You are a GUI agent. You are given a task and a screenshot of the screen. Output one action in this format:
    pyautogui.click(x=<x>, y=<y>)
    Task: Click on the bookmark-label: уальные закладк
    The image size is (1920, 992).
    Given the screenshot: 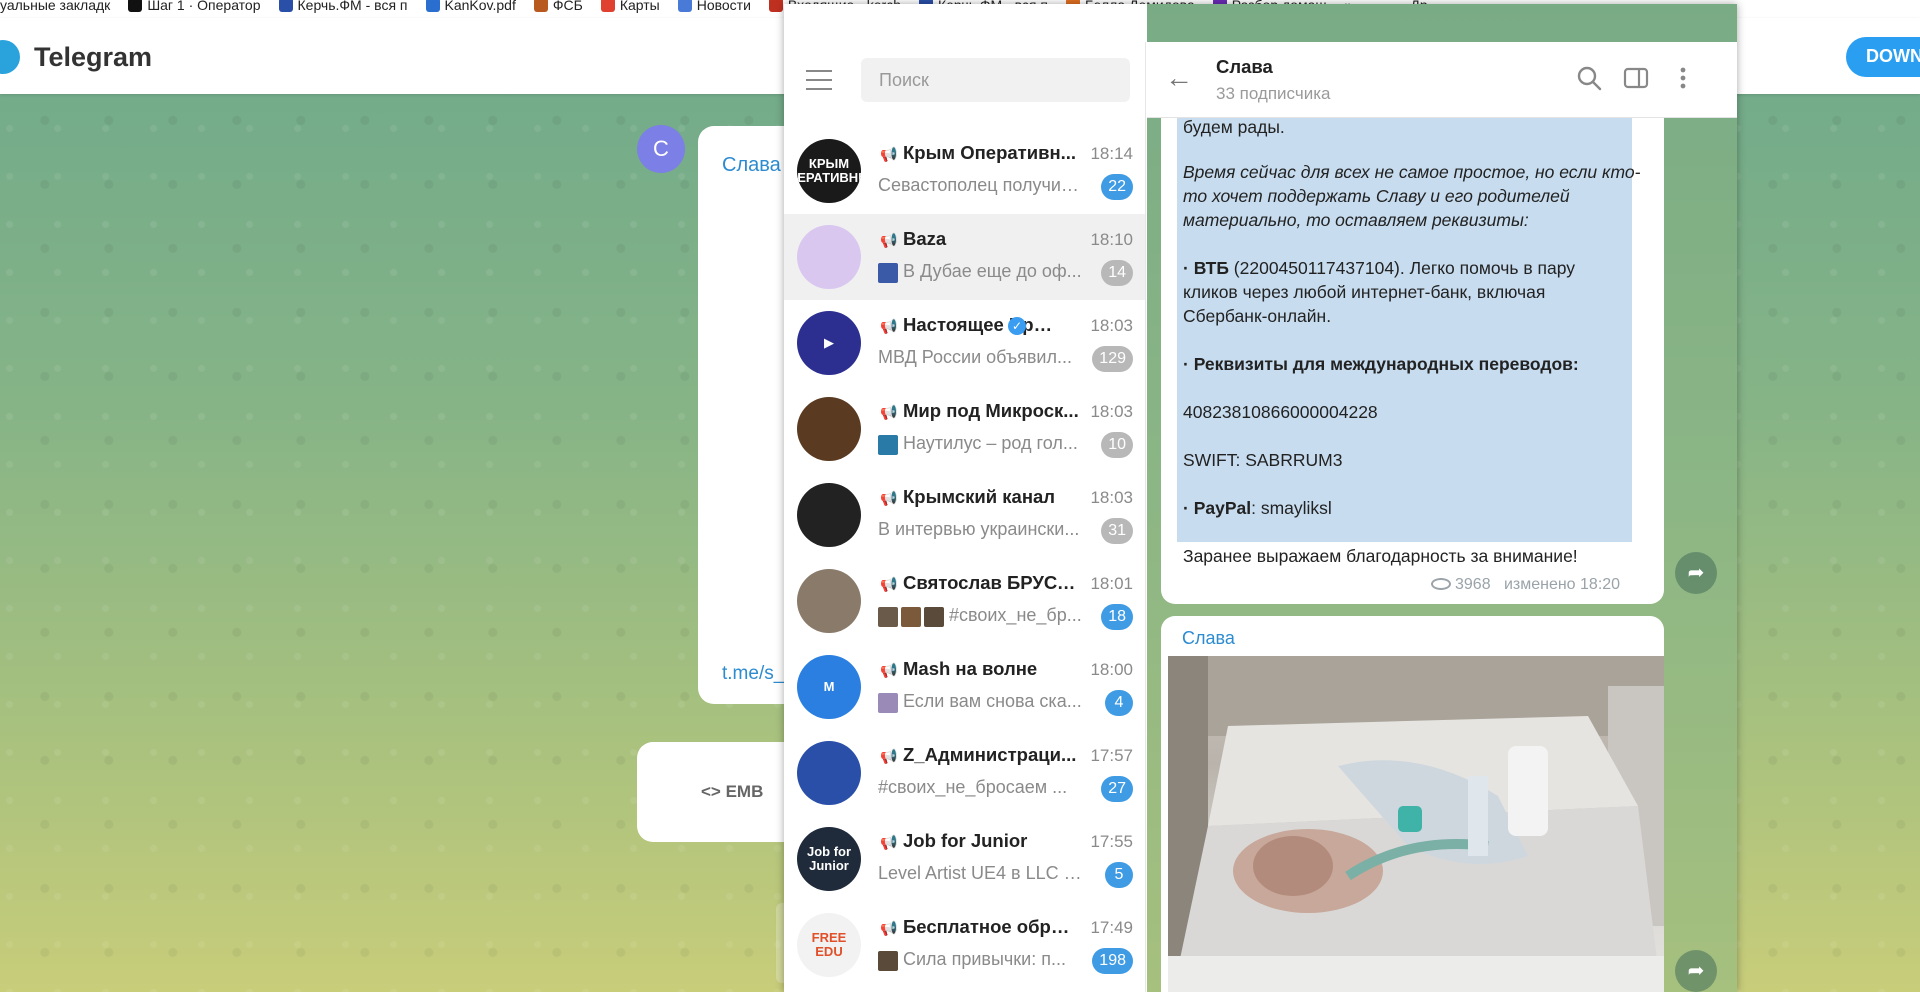 What is the action you would take?
    pyautogui.click(x=55, y=6)
    